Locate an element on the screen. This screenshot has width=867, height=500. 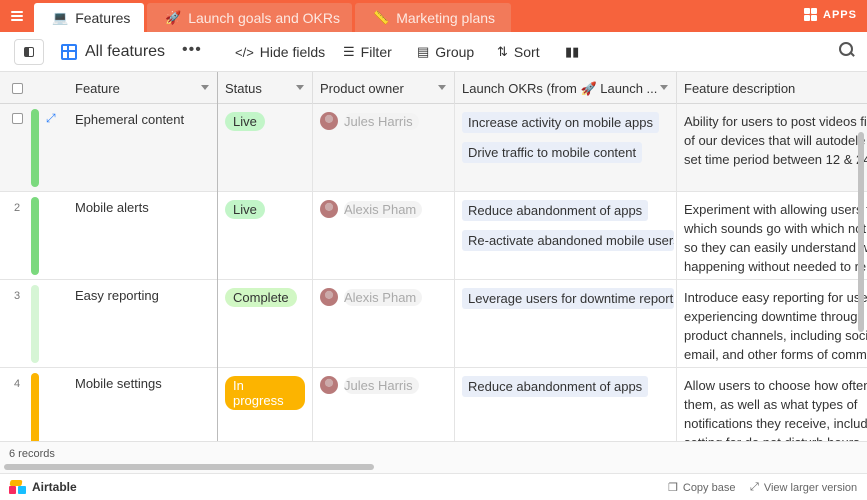
hide-fields-button: </> Hide fields is located at coordinates (280, 52).